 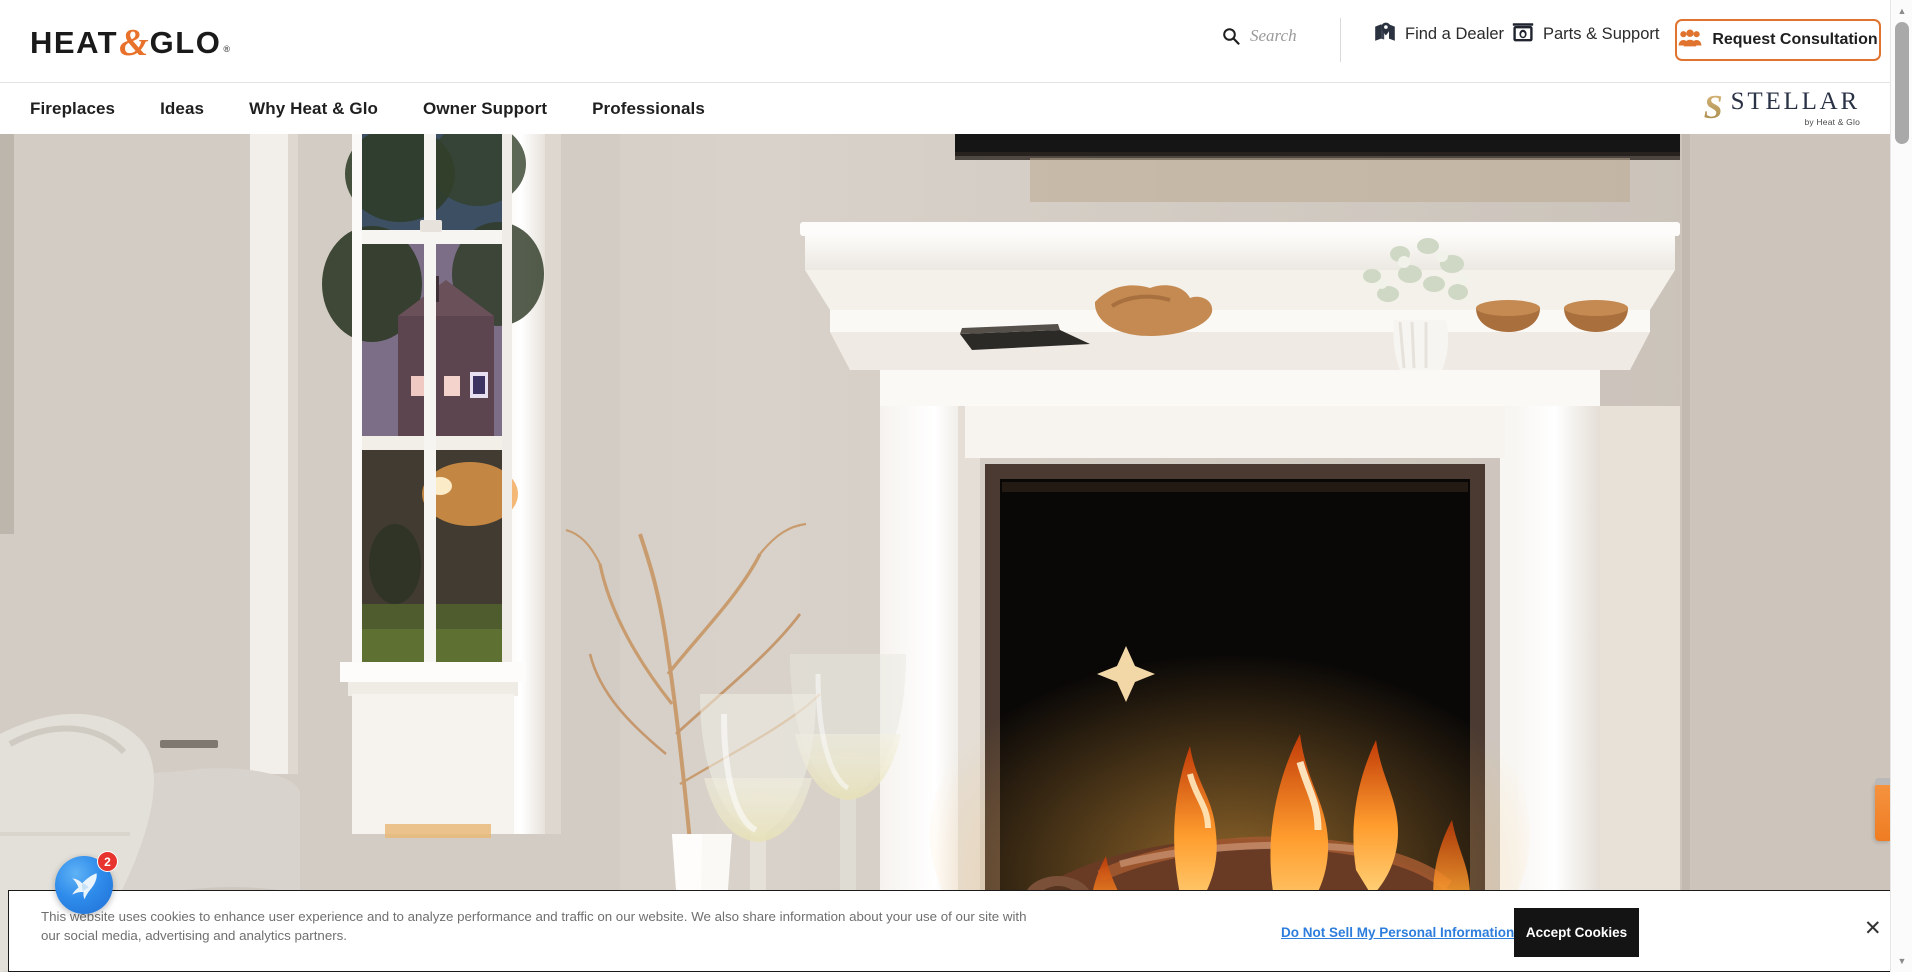 I want to click on search-area, so click(x=1281, y=36).